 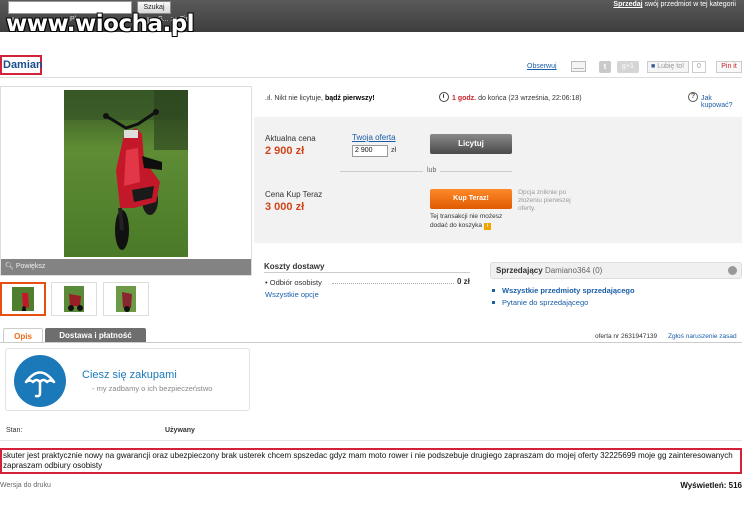 I want to click on bid-status: .ıl. Nikt nie licytuje, bądź pierwszy!, so click(x=320, y=98).